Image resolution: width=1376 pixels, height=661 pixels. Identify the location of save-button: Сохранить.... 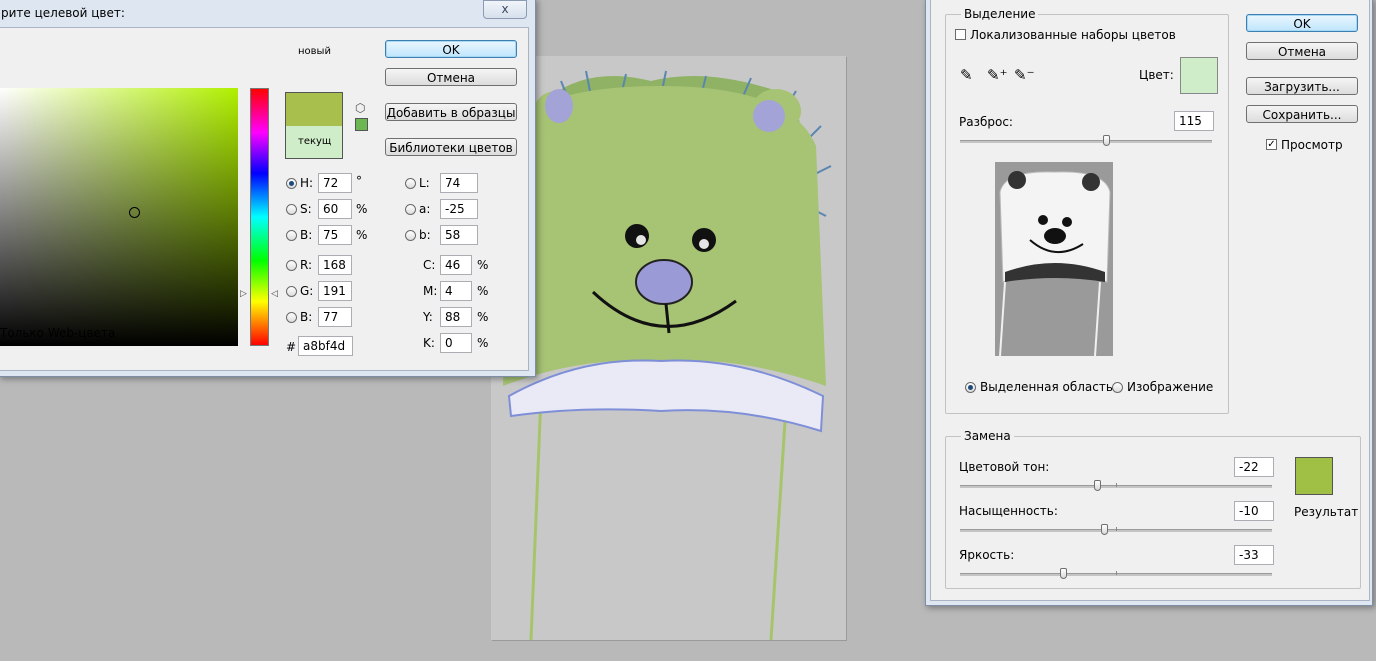
(1302, 114).